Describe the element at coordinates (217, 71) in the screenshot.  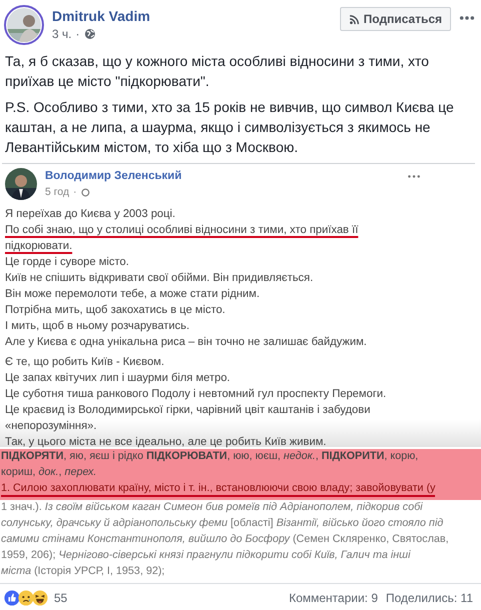
I see `post-paragraph: Та, я б сказав, що у кожного міста особливі відносини з тими, хто приїхав це місто "підкорювати".` at that location.